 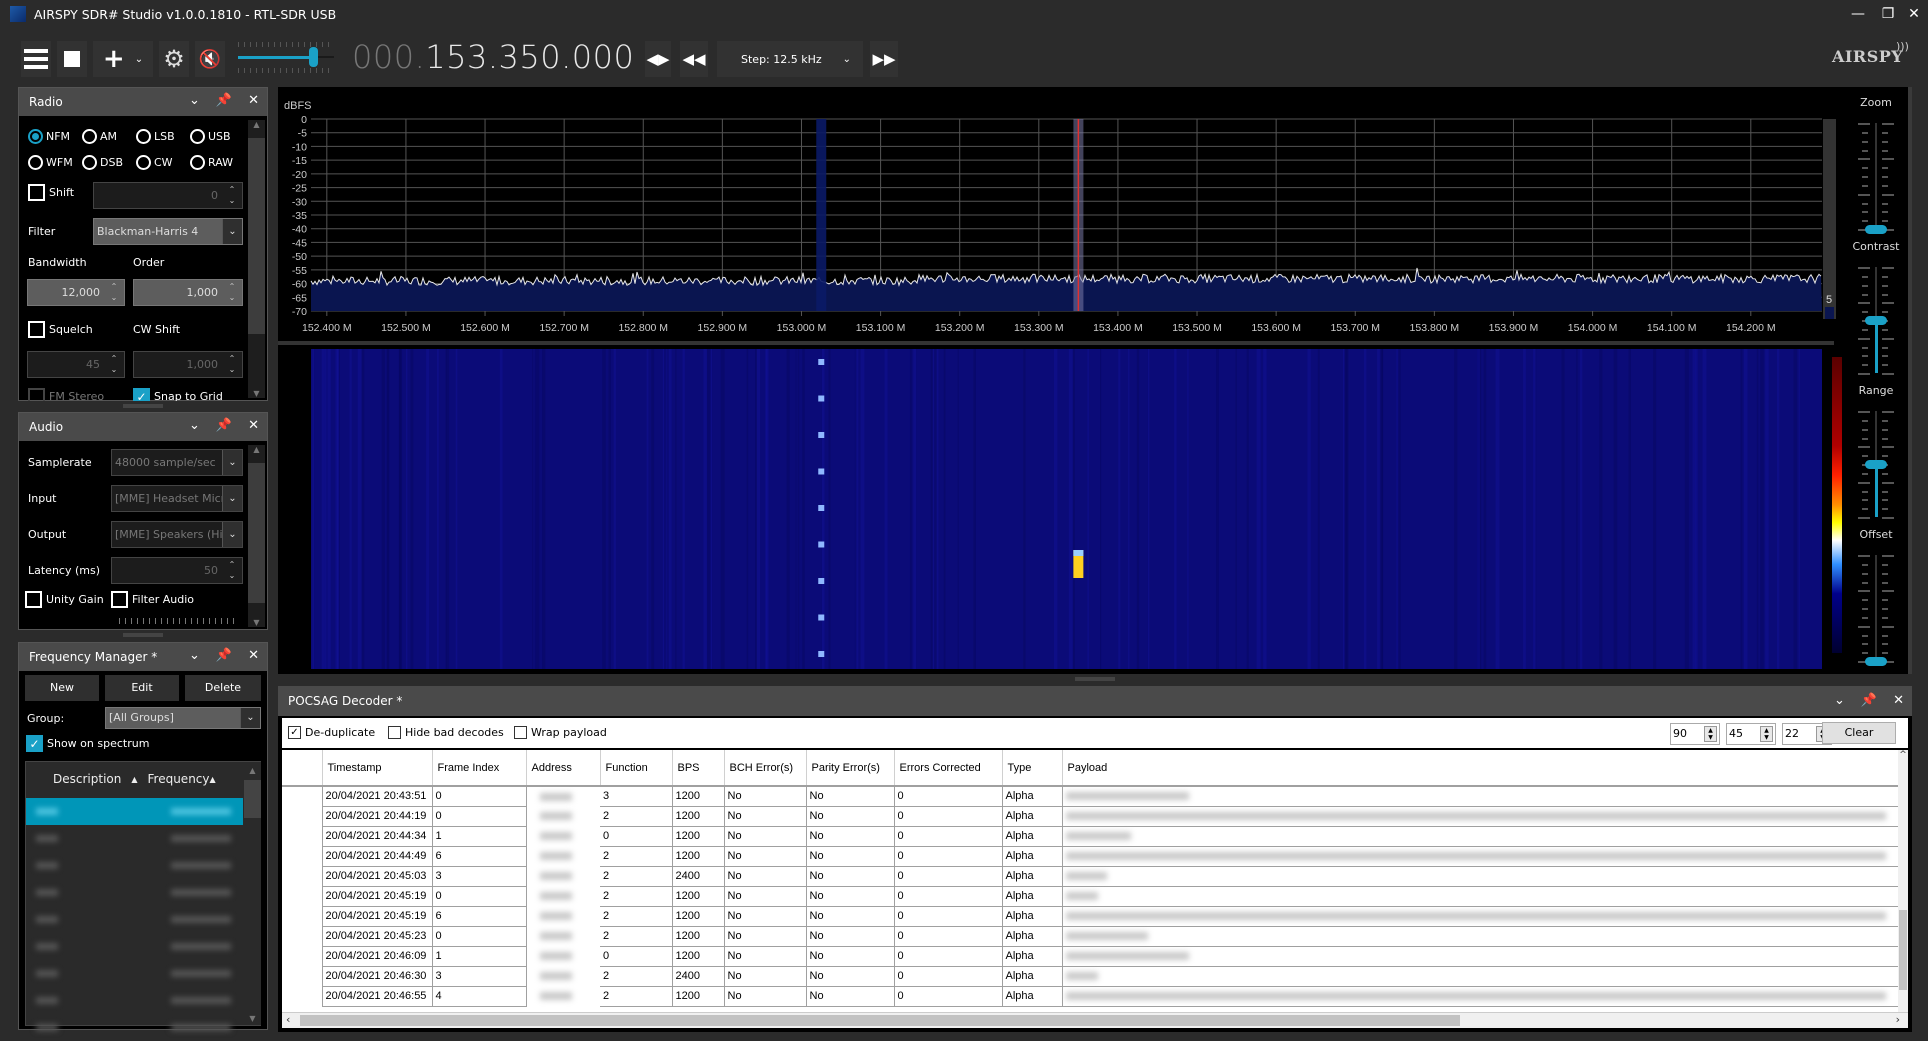 I want to click on zoom-slider, so click(x=1876, y=178).